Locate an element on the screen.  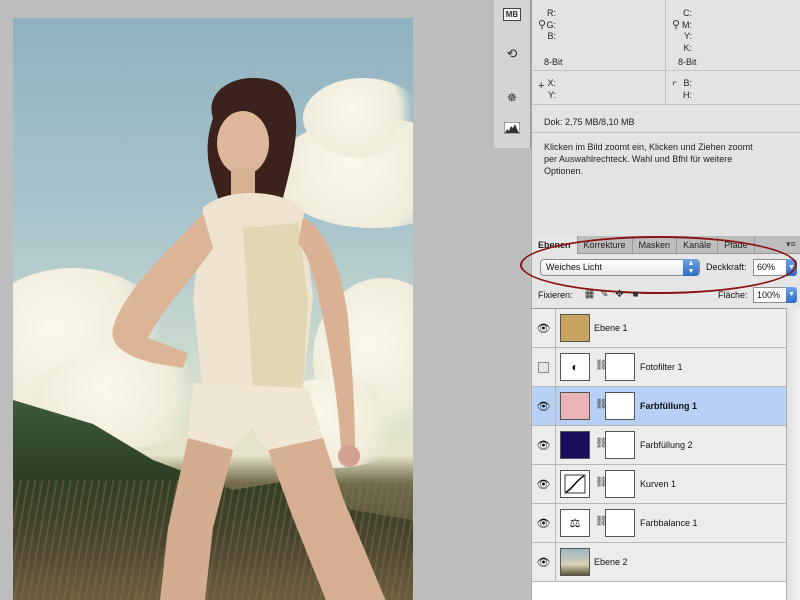
layer-row-selected: 👁 ⛓ Farbfüllung 1 is located at coordinates (659, 406).